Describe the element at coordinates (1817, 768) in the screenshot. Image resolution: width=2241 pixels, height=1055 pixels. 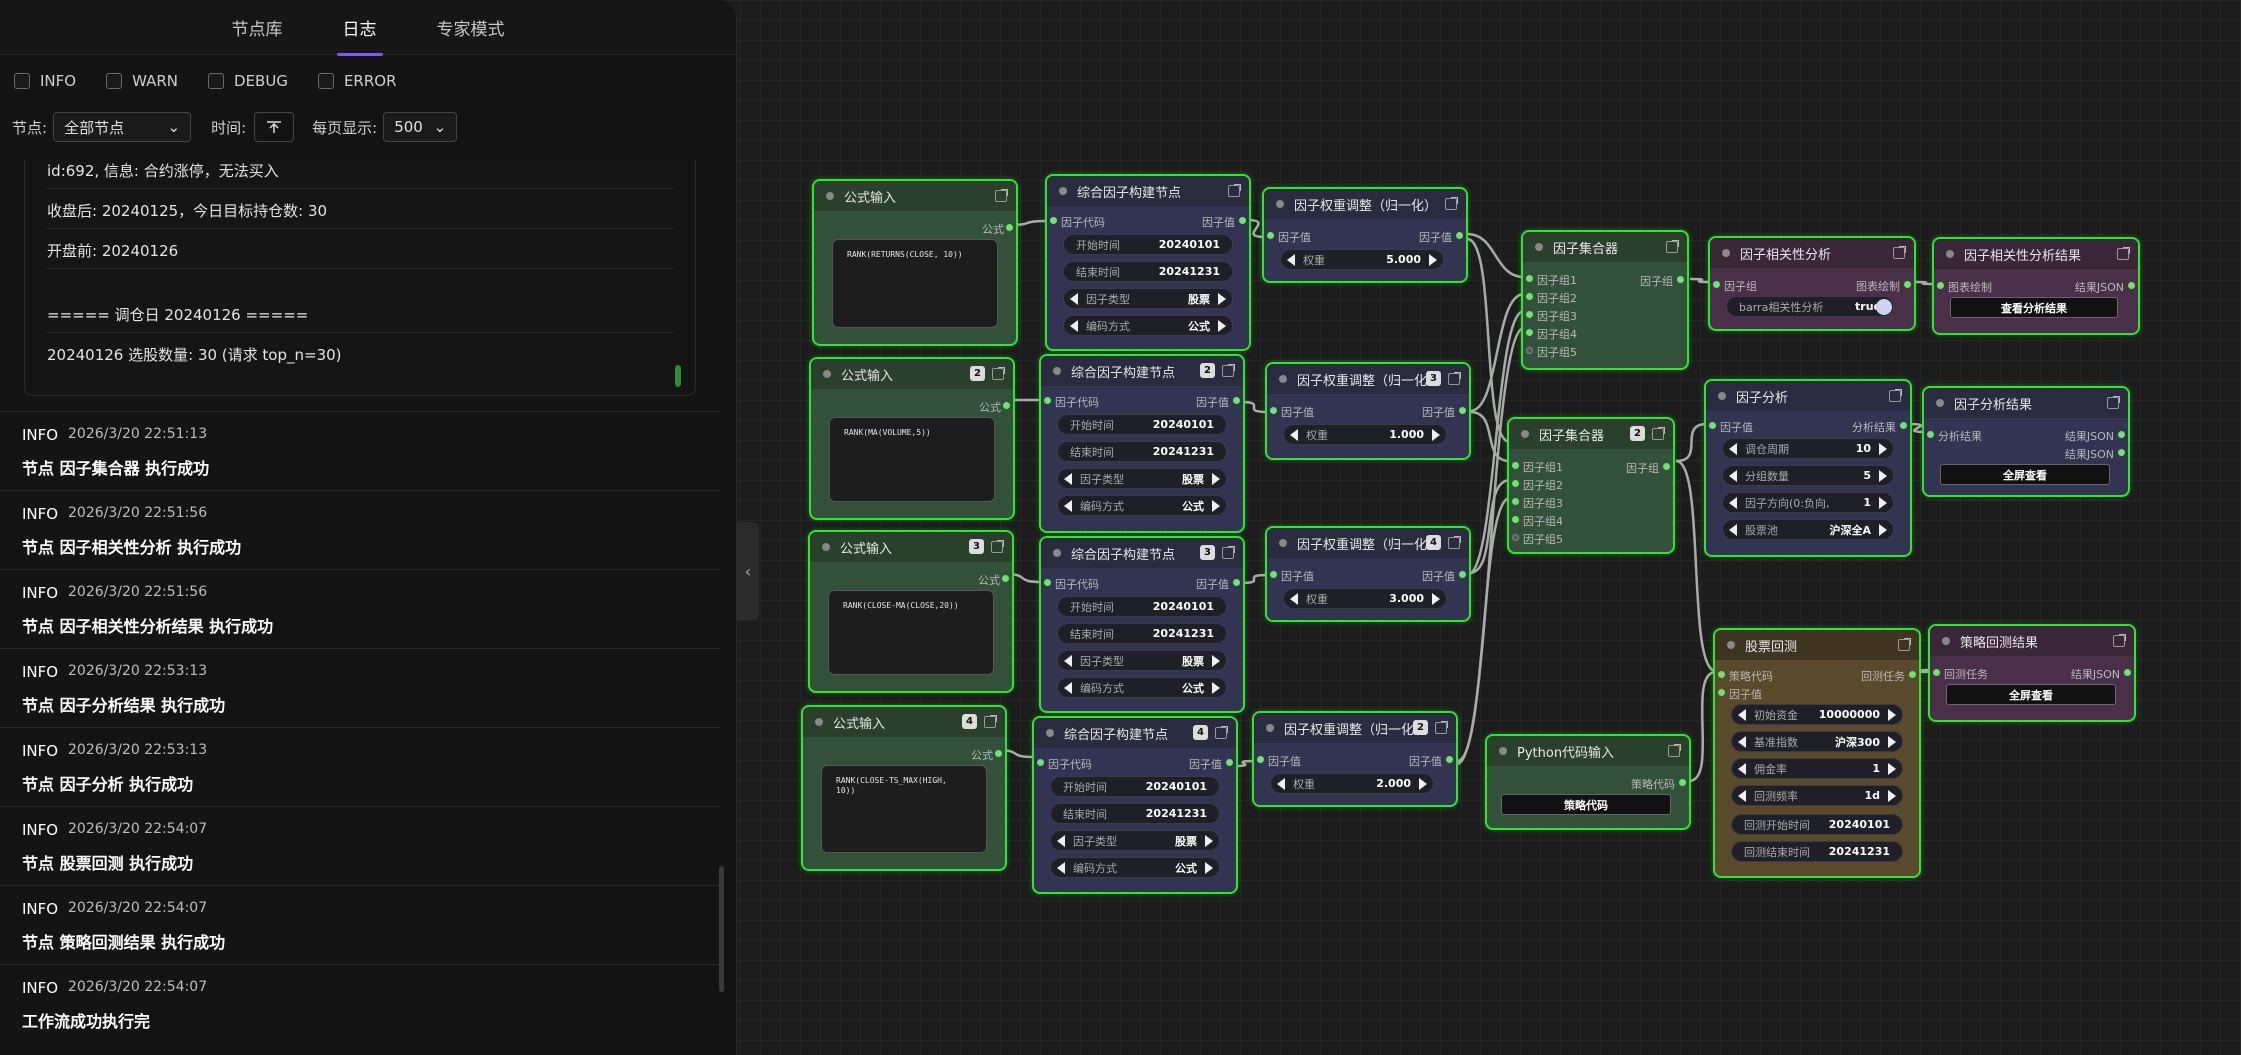
I see `widget-field: 佣金率 1` at that location.